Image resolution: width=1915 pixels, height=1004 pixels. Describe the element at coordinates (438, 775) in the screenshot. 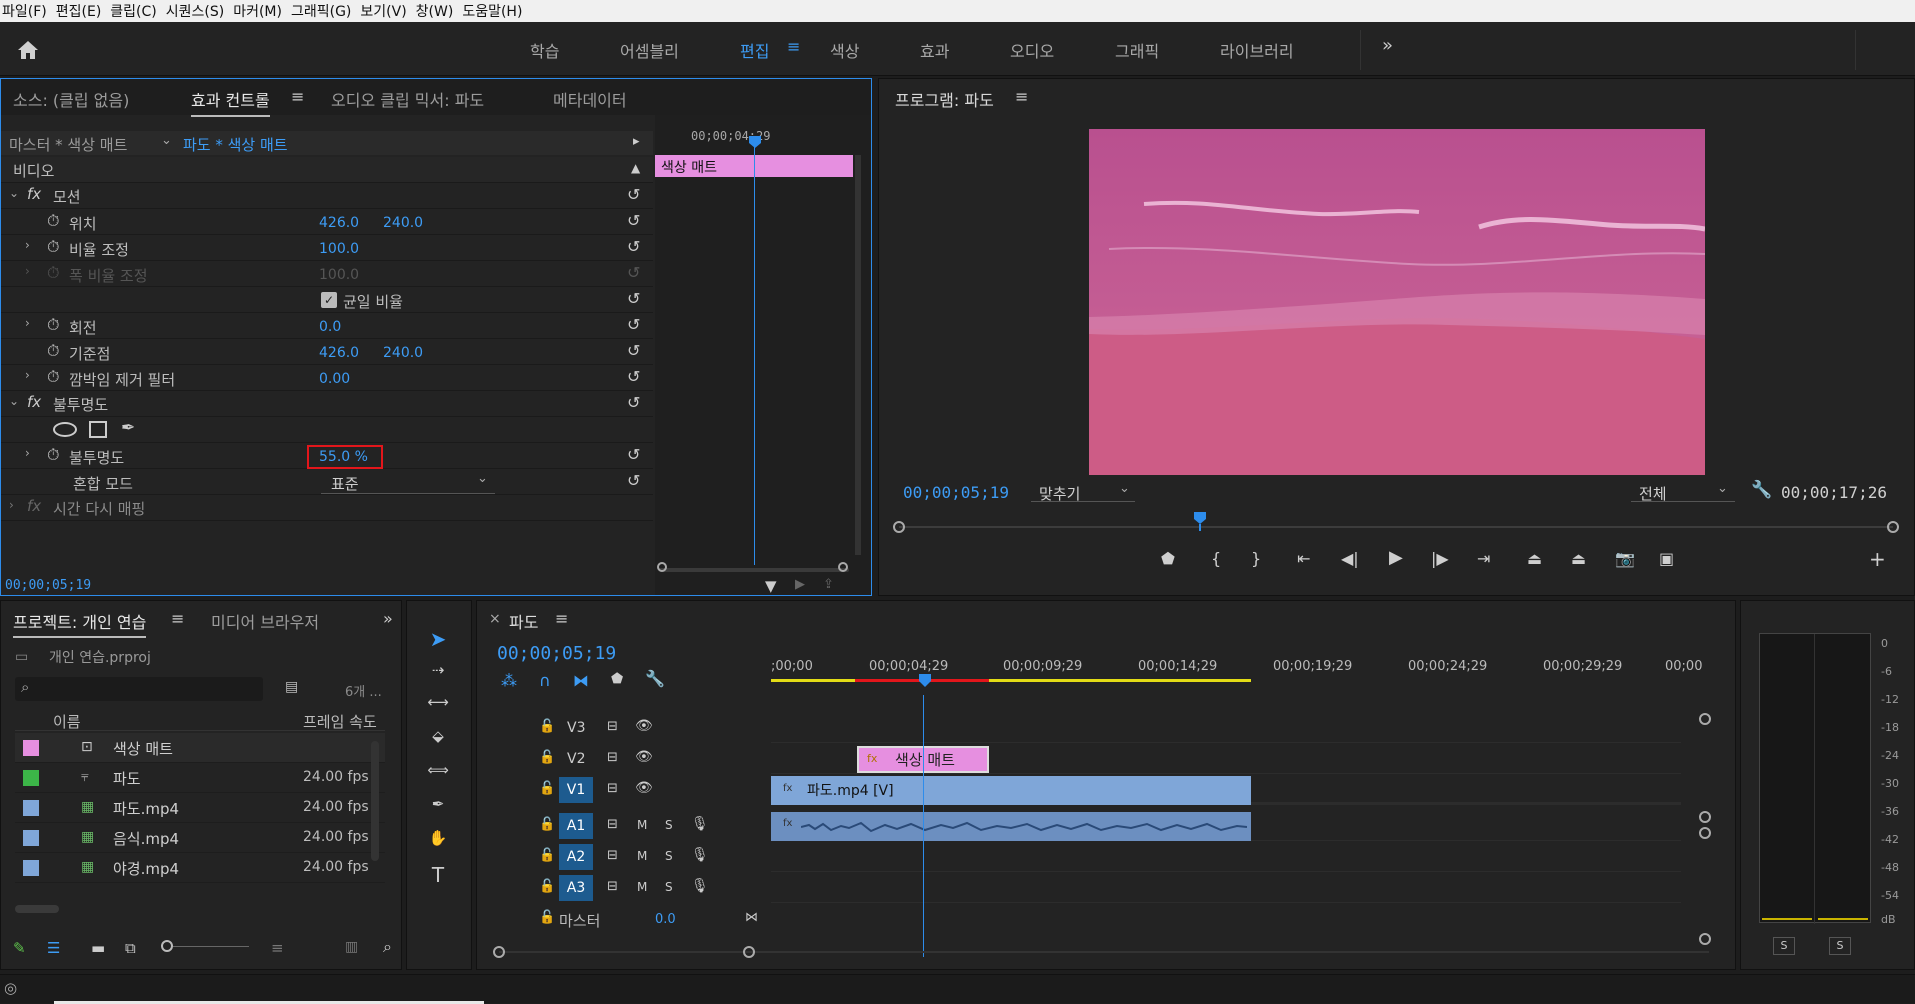

I see `slip-icon: ⟺` at that location.